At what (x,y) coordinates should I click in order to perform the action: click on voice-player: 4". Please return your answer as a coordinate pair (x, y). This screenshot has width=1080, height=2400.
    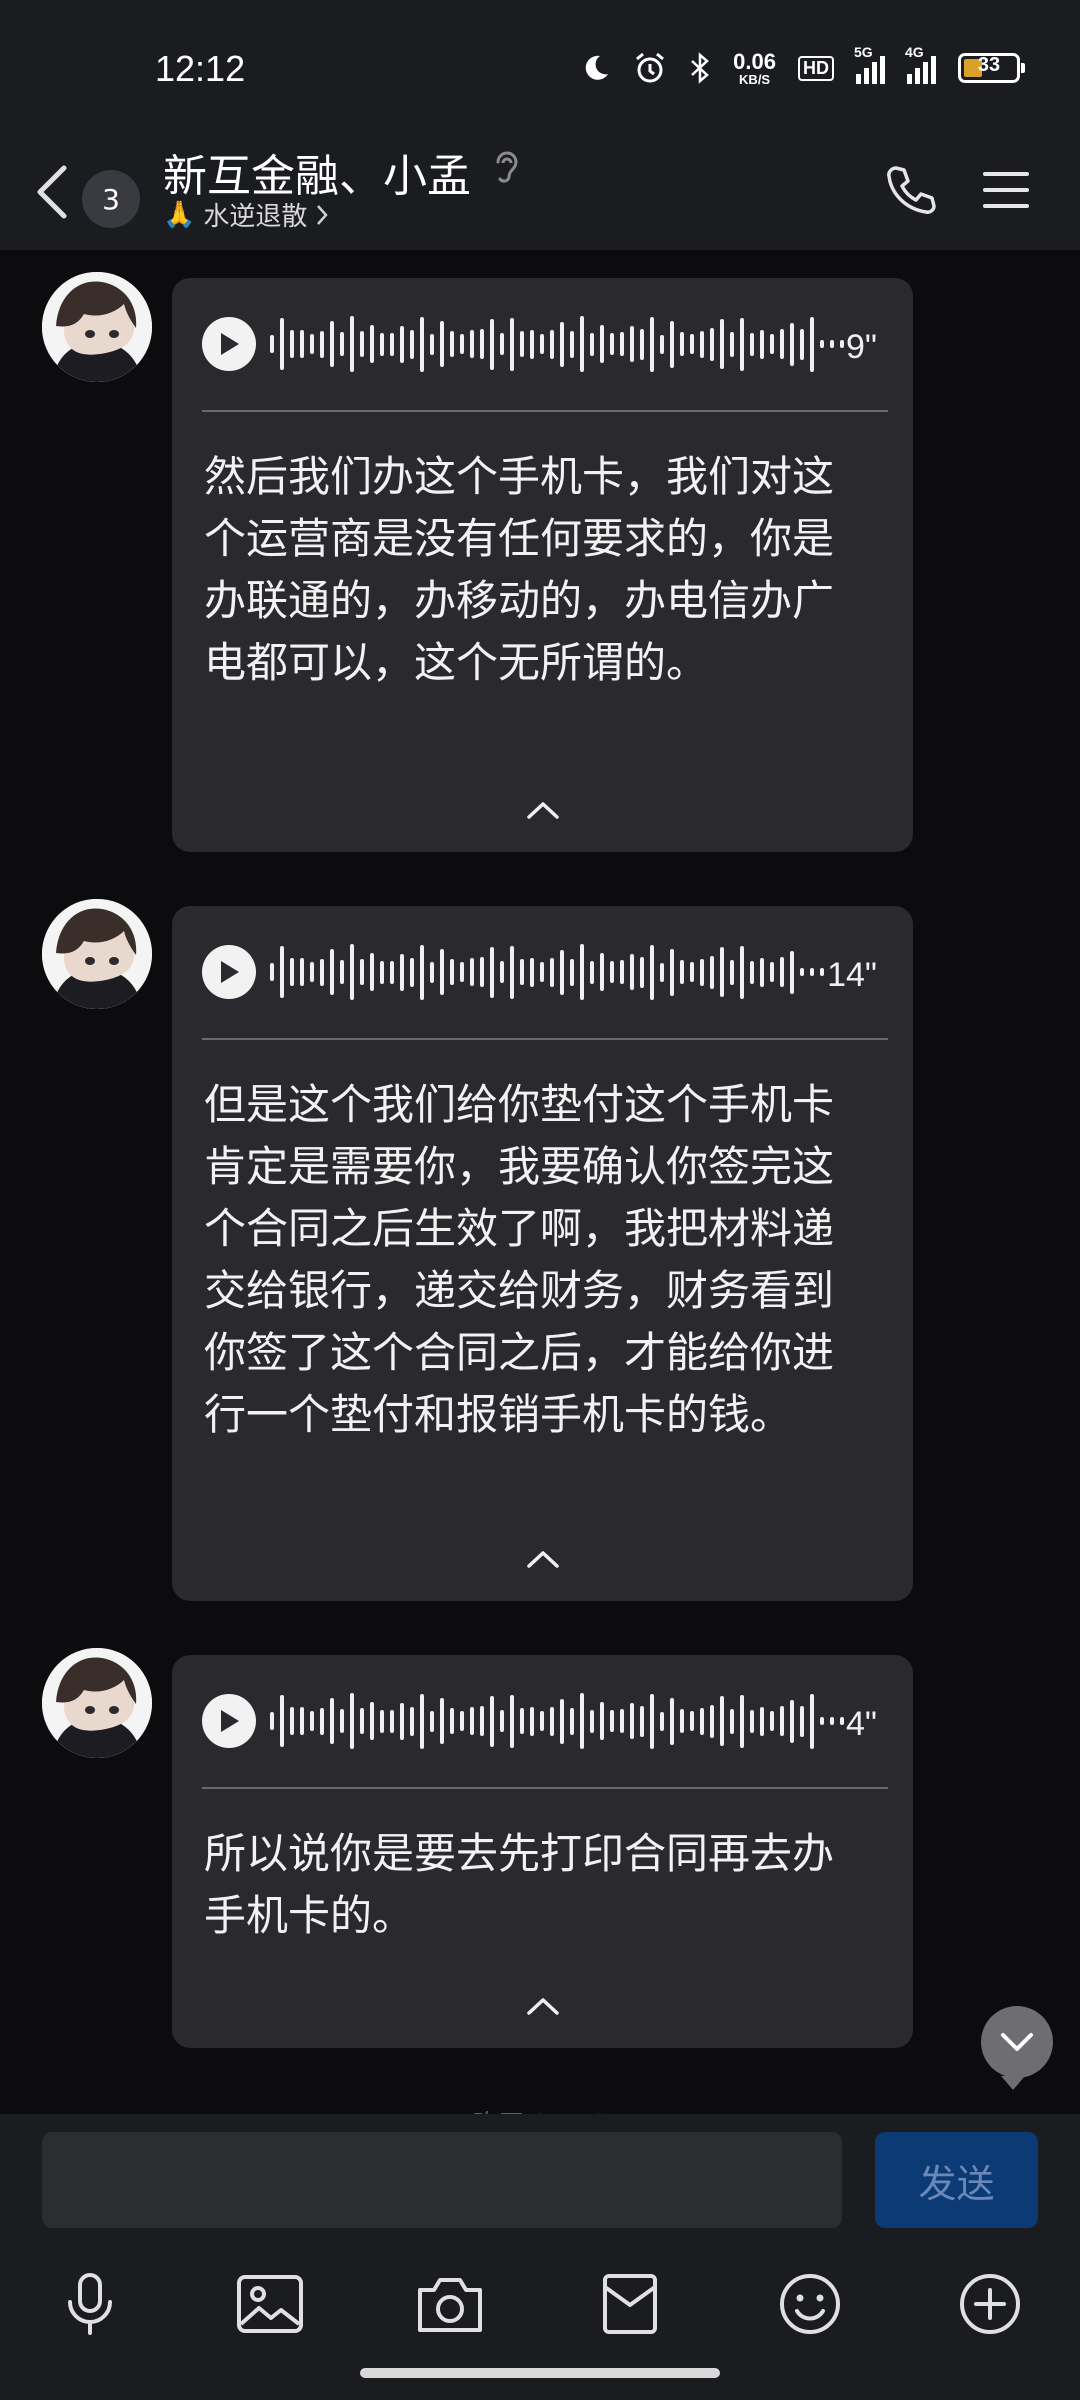
    Looking at the image, I should click on (542, 1721).